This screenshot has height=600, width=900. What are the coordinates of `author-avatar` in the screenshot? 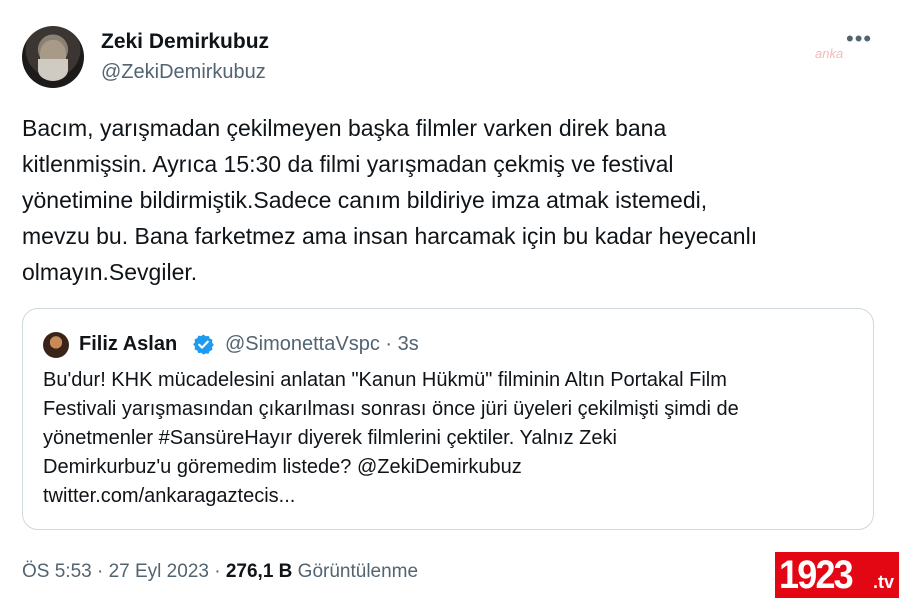 It's located at (53, 57).